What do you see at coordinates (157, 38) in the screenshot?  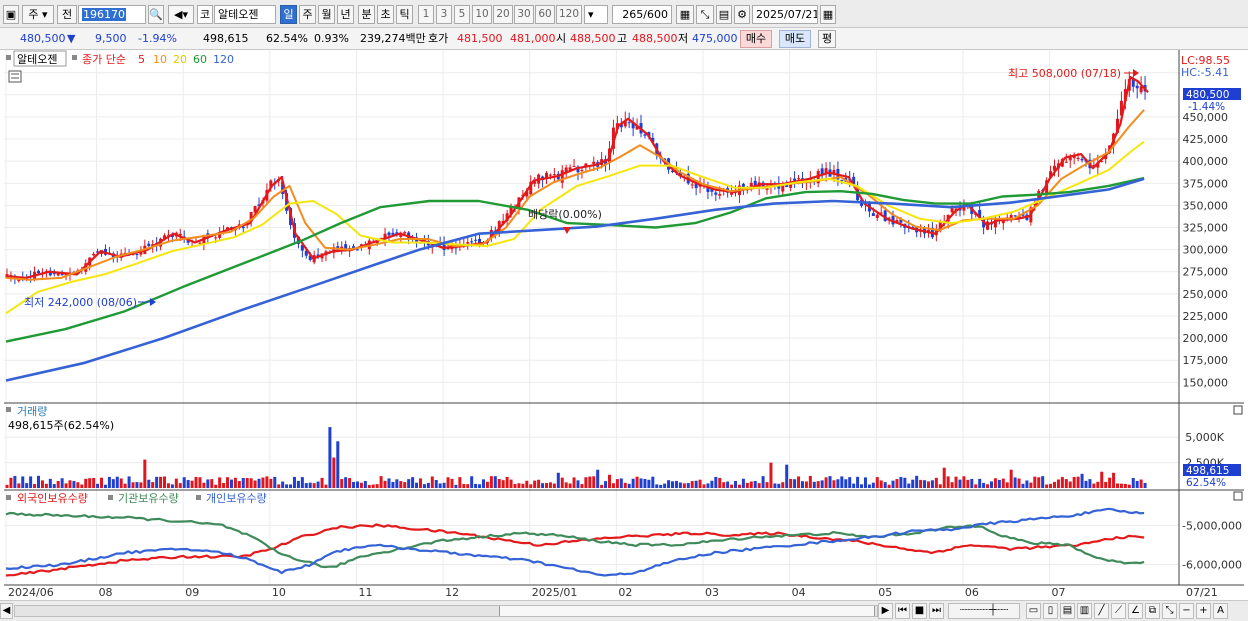 I see `change-rate: -1.94%` at bounding box center [157, 38].